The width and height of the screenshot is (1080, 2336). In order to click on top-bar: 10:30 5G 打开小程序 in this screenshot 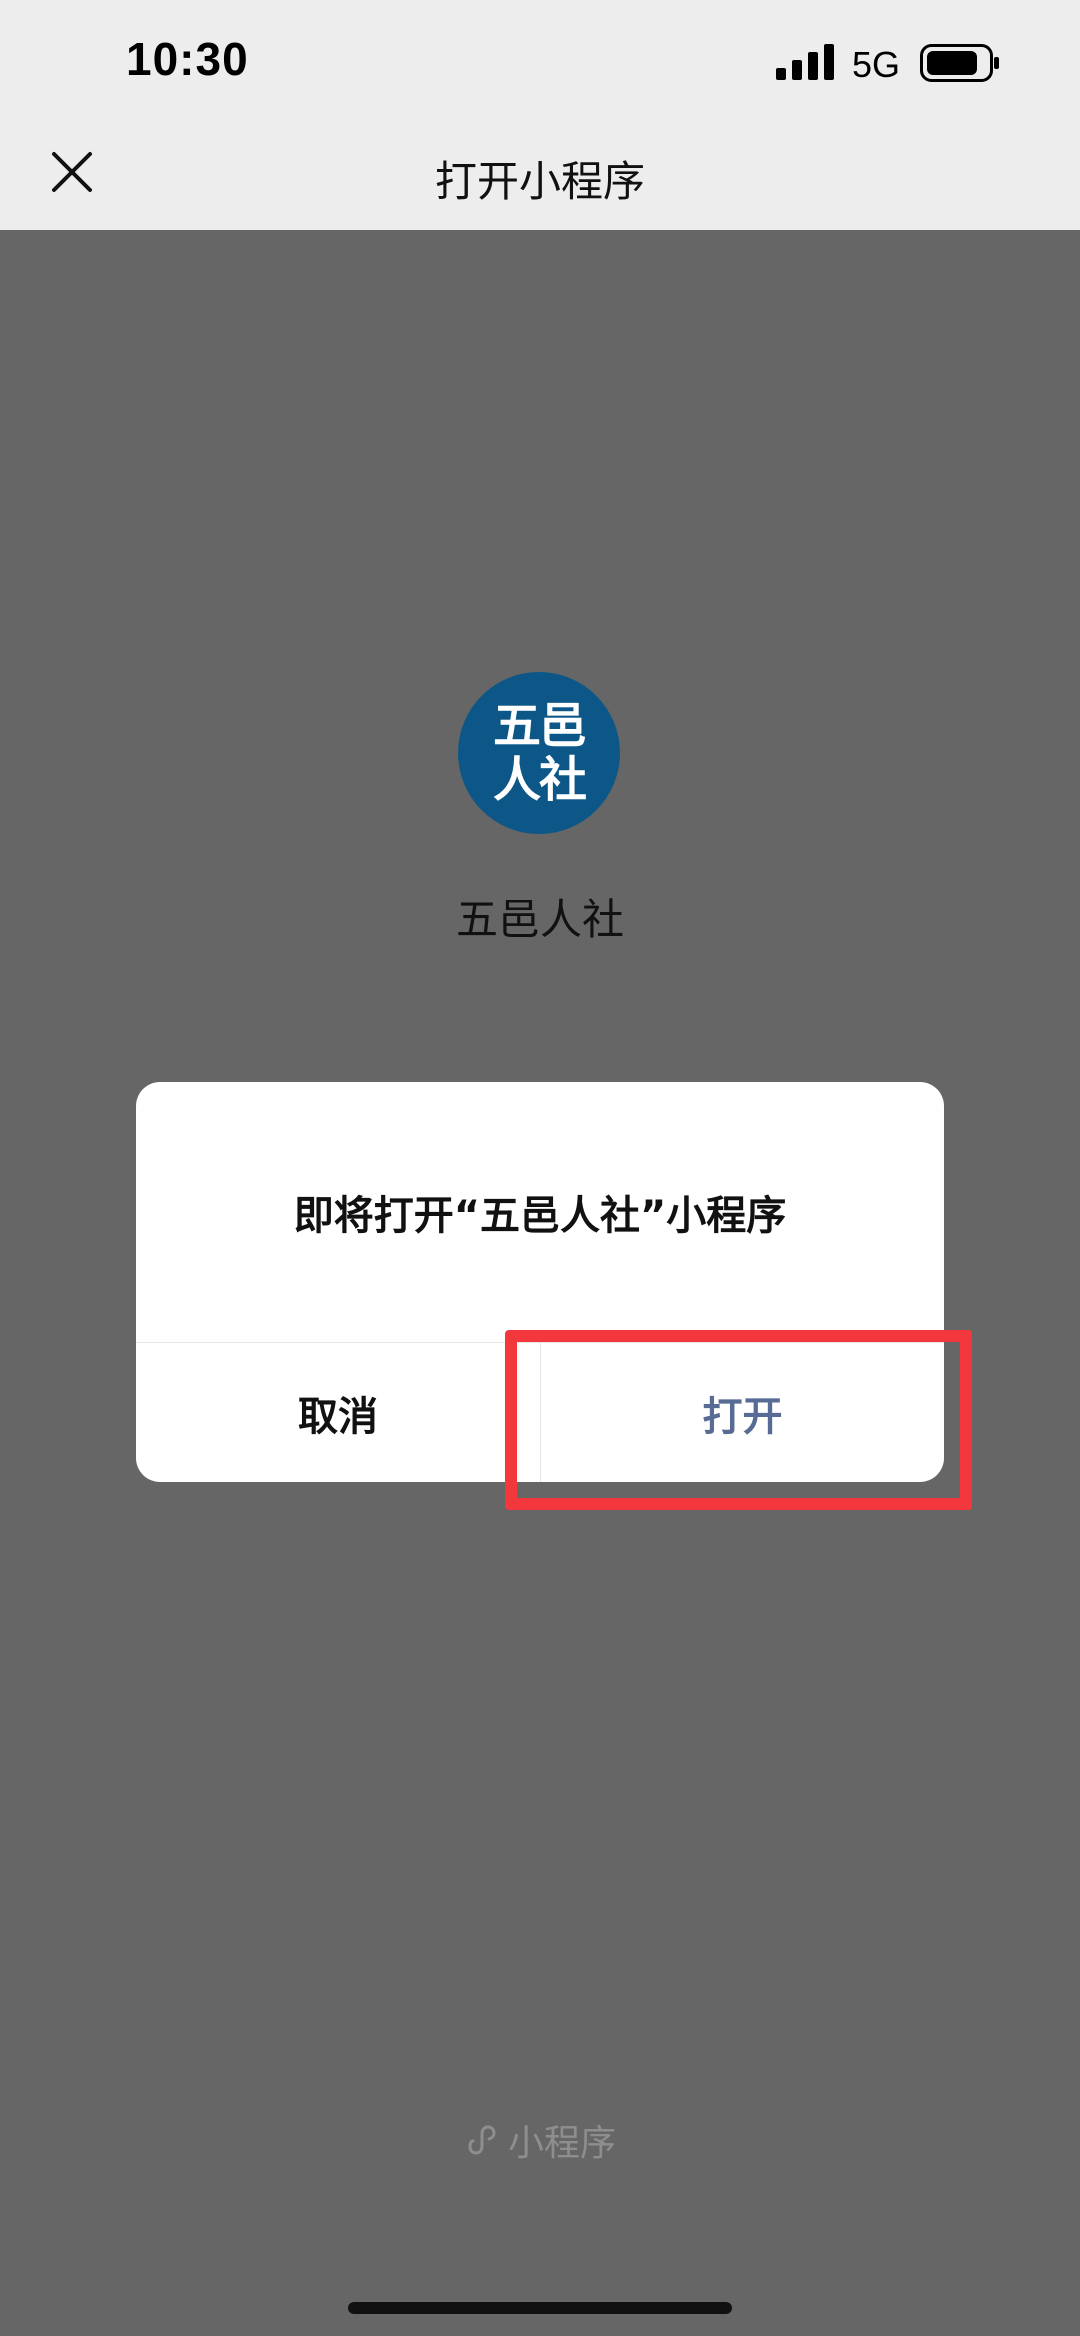, I will do `click(540, 115)`.